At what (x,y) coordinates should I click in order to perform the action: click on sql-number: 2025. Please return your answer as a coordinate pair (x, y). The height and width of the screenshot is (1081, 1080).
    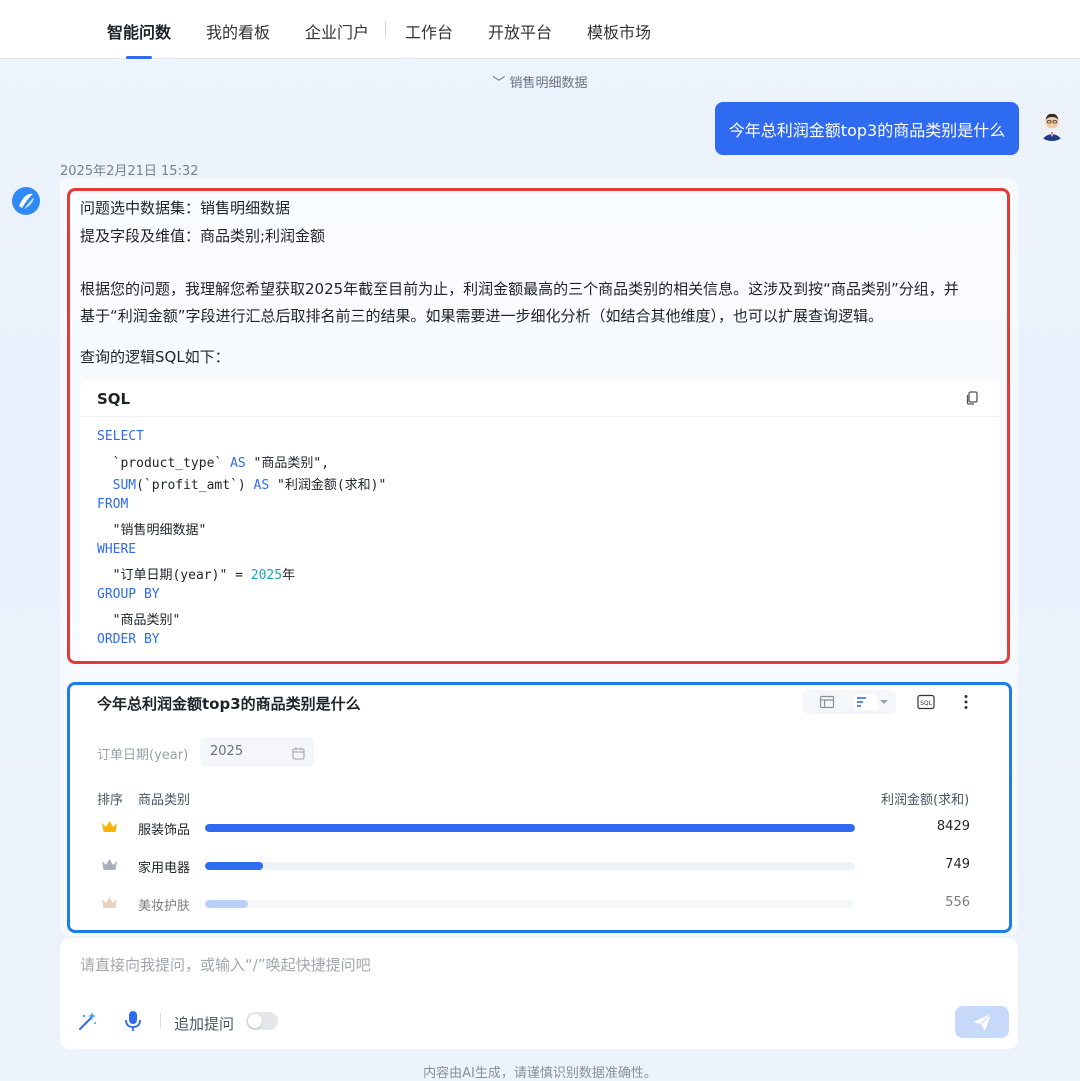
    Looking at the image, I should click on (266, 575).